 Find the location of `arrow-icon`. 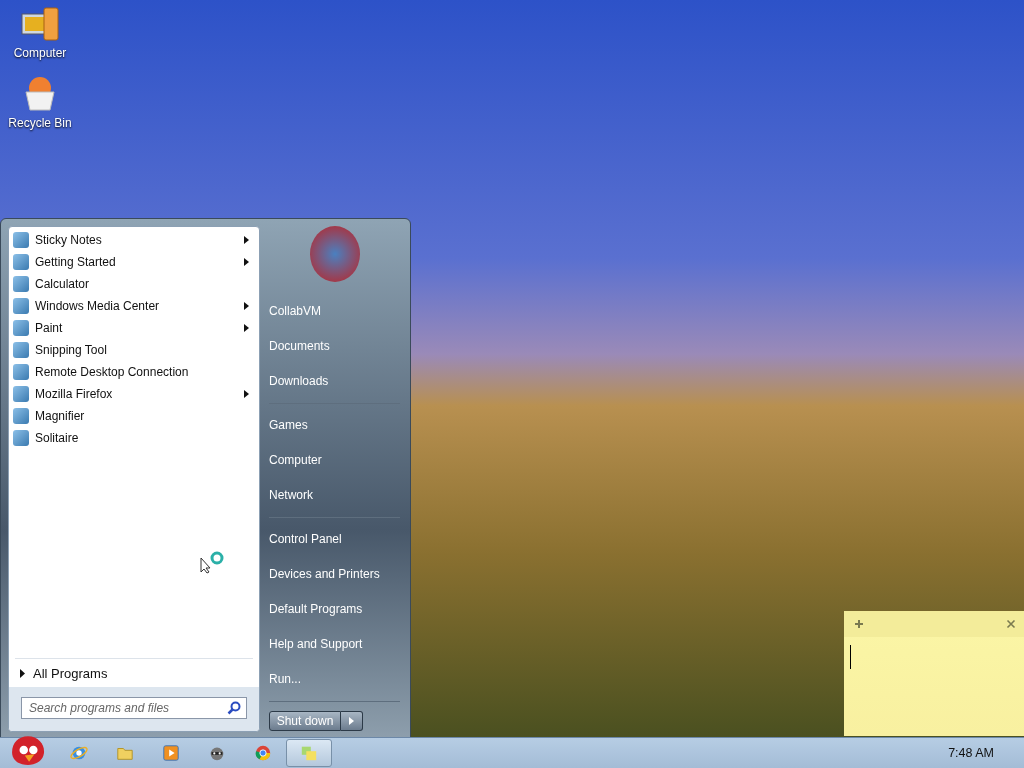

arrow-icon is located at coordinates (351, 721).